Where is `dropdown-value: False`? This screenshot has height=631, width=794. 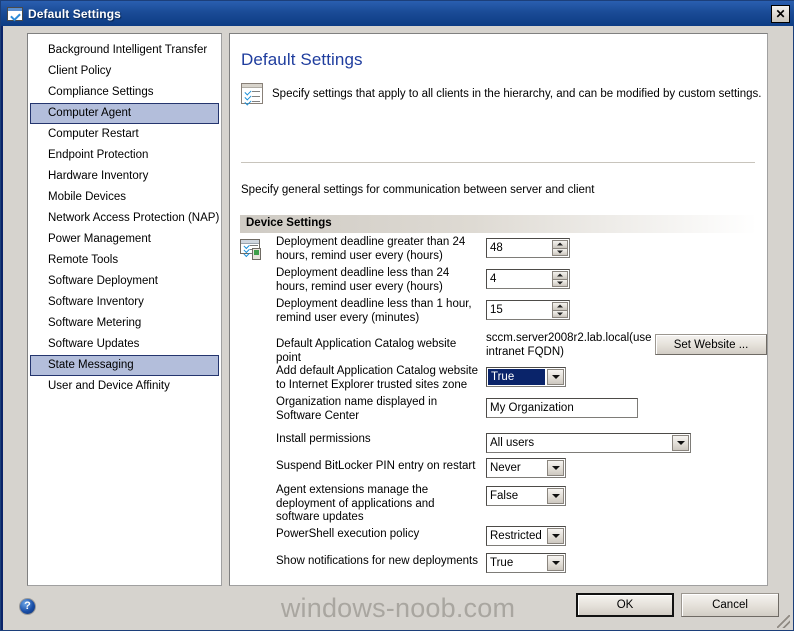 dropdown-value: False is located at coordinates (504, 496).